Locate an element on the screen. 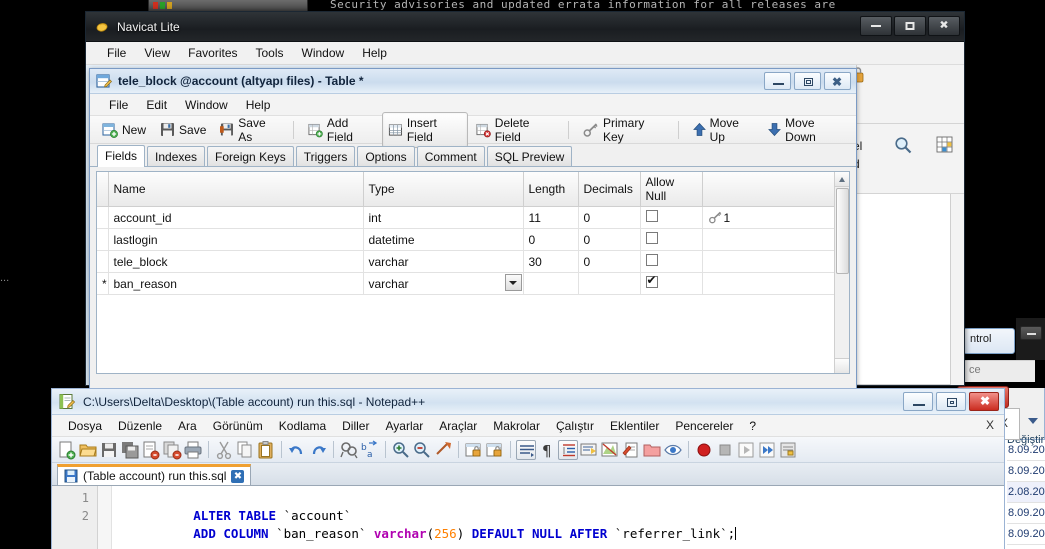 Image resolution: width=1045 pixels, height=549 pixels. show-wrap-icon is located at coordinates (589, 450).